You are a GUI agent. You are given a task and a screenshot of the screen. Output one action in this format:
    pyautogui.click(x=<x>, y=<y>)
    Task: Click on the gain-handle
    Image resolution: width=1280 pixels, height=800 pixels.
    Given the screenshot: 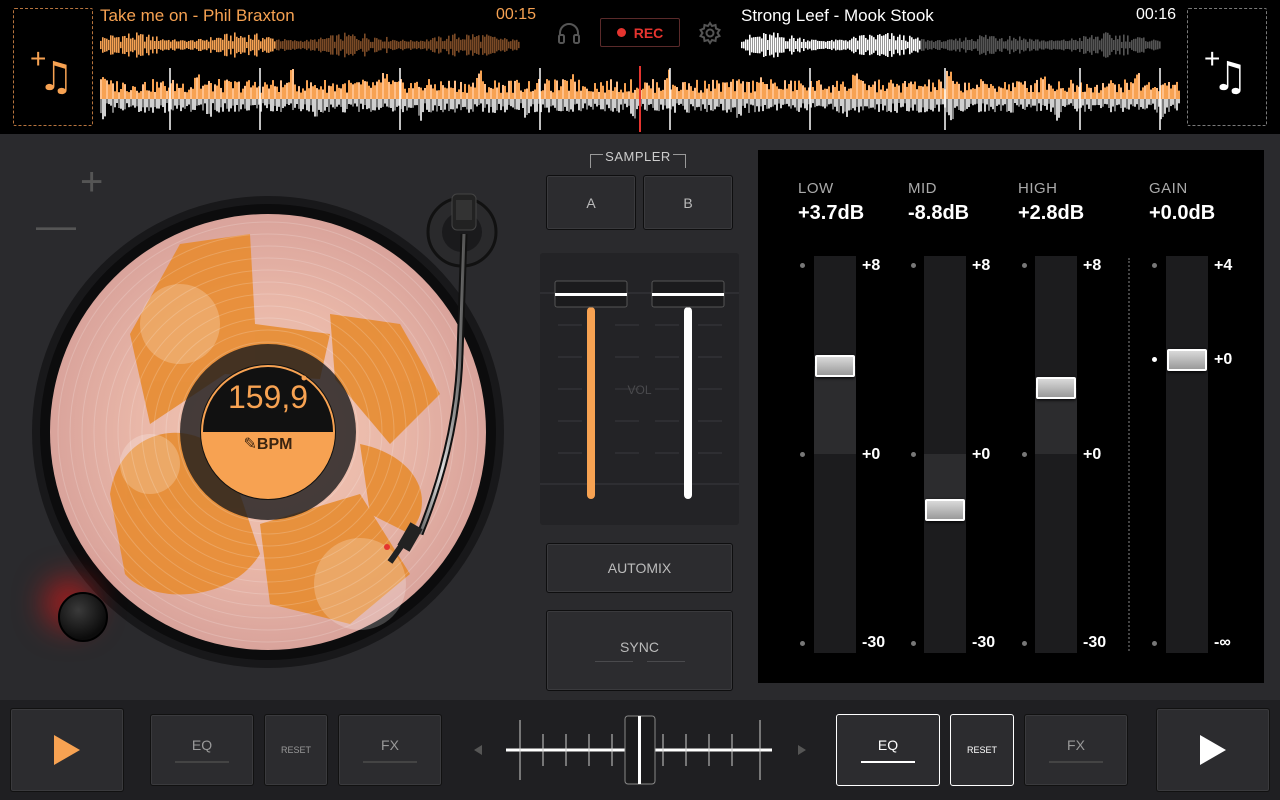 What is the action you would take?
    pyautogui.click(x=1187, y=360)
    